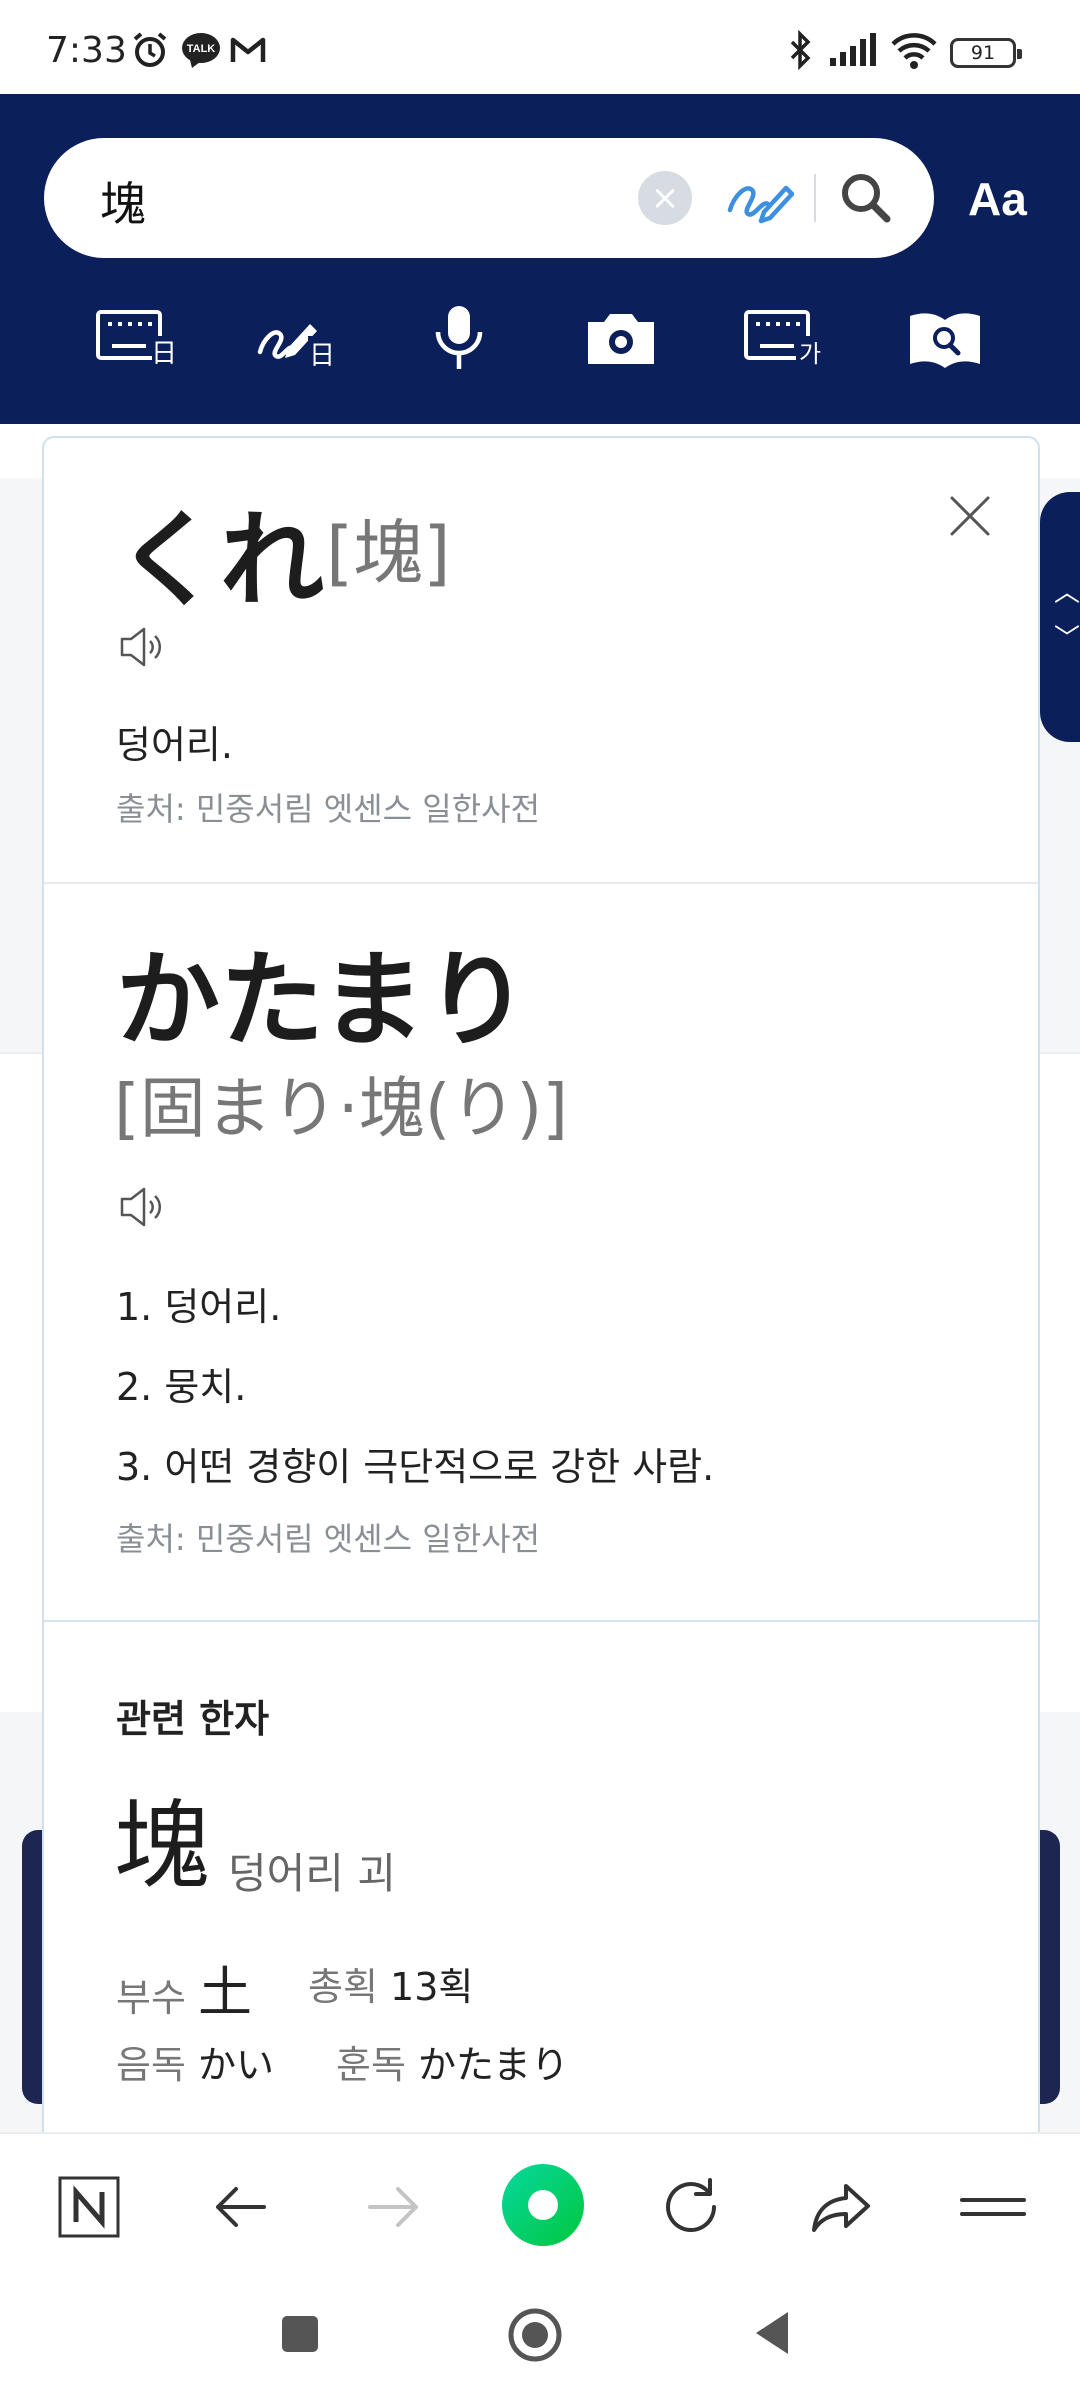 This screenshot has width=1080, height=2400. Describe the element at coordinates (123, 201) in the screenshot. I see `search-input: 塊` at that location.